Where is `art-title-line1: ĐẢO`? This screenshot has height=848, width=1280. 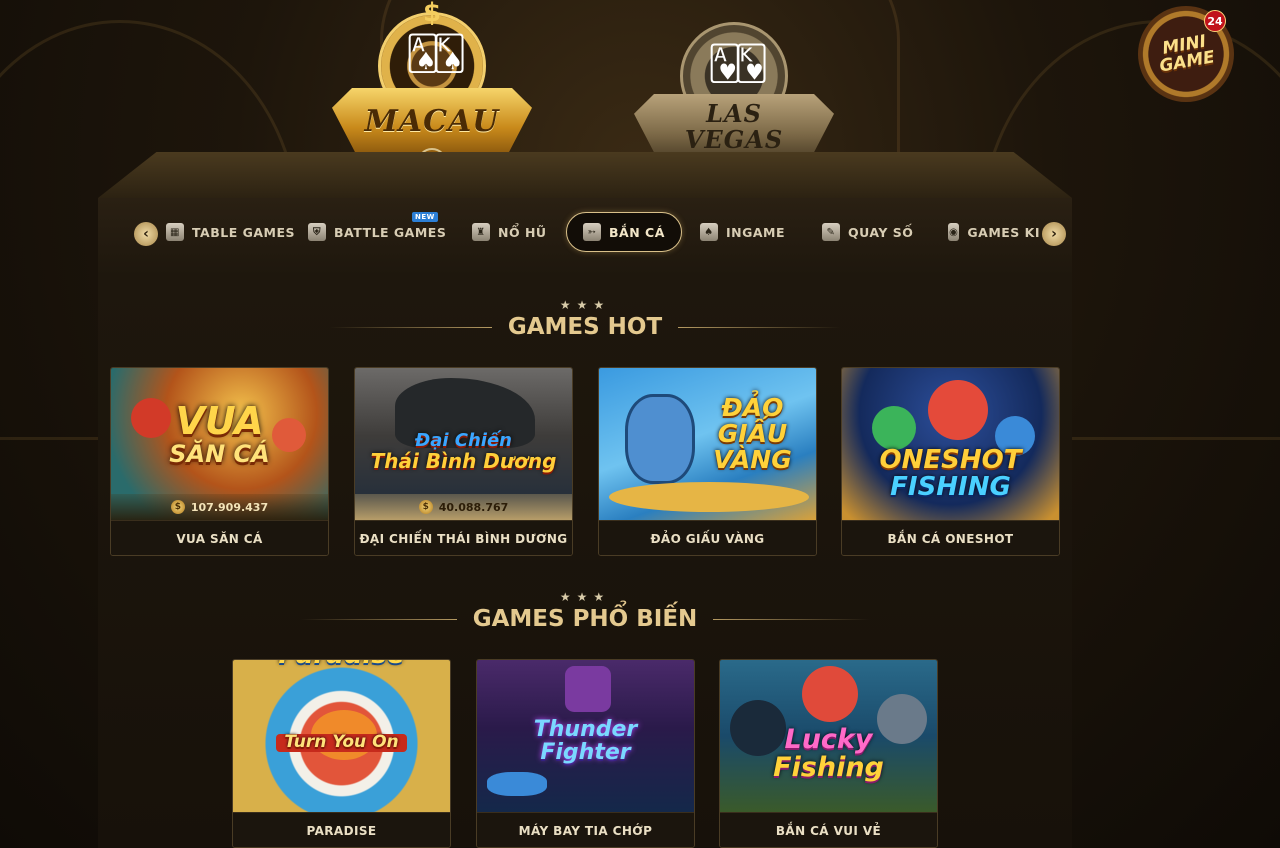
art-title-line1: ĐẢO is located at coordinates (752, 407).